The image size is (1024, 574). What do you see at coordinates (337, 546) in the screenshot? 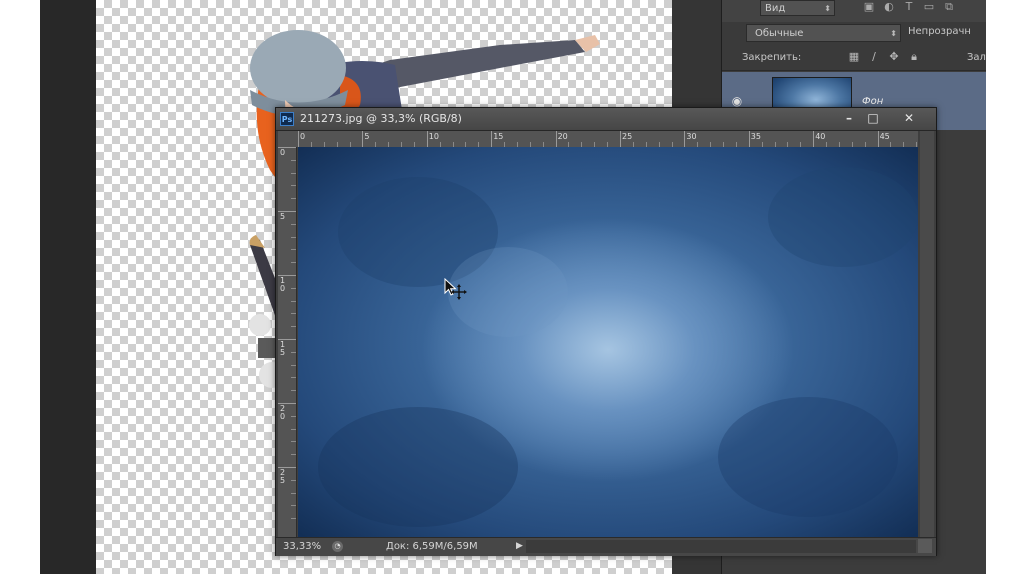
I see `status-info-icon: ◔` at bounding box center [337, 546].